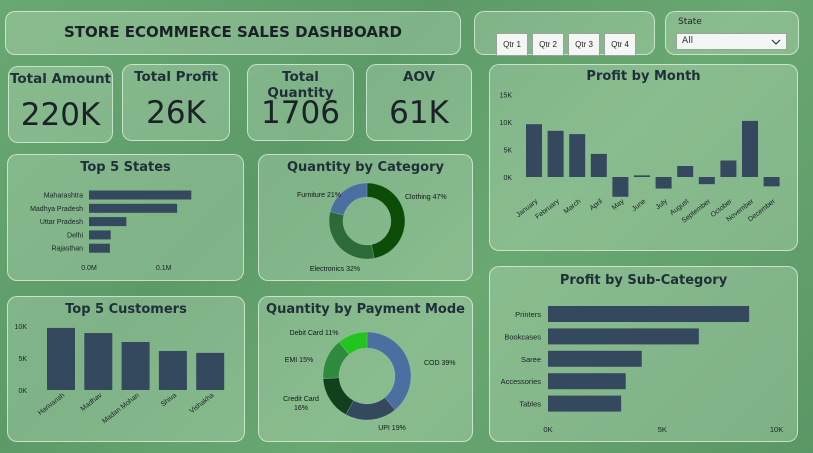 The width and height of the screenshot is (813, 453). What do you see at coordinates (776, 42) in the screenshot?
I see `chevron-down-icon` at bounding box center [776, 42].